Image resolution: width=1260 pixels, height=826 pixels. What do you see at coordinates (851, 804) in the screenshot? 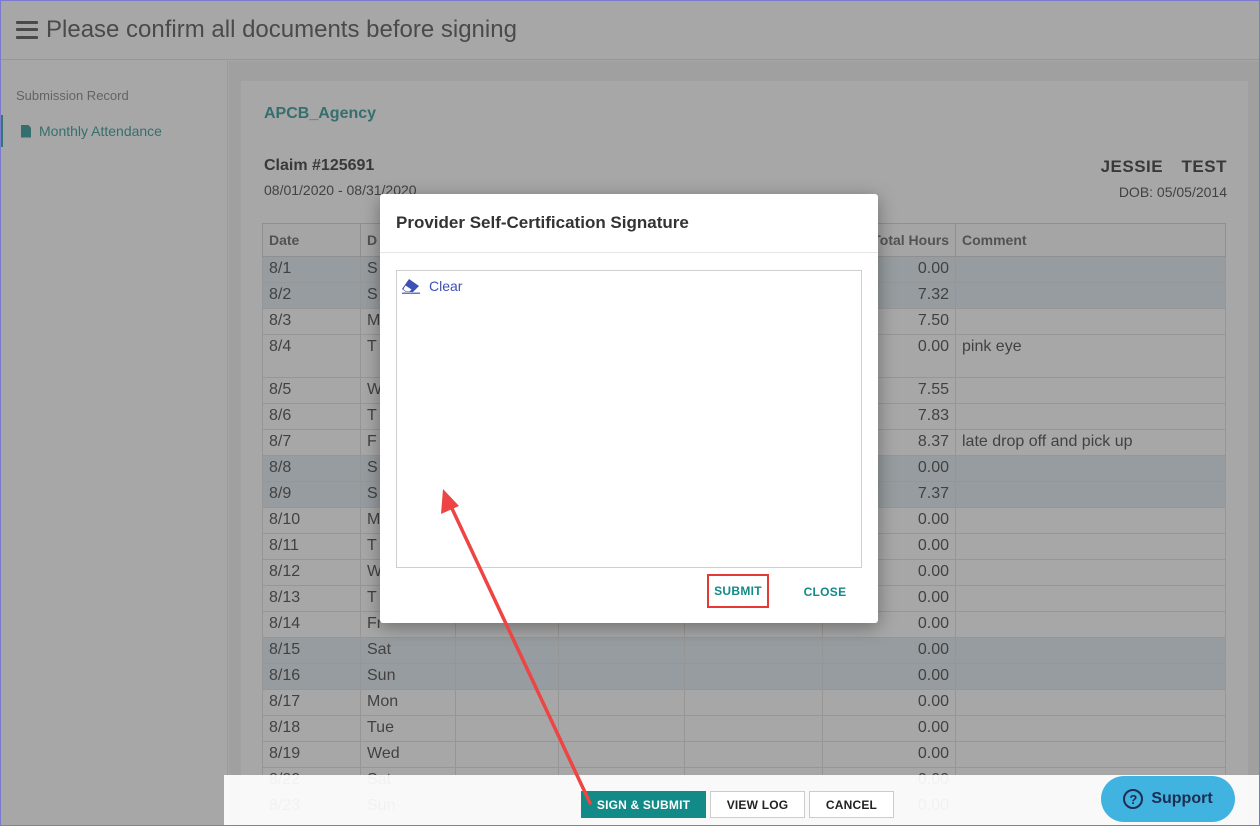
I see `cancel-button: CANCEL` at bounding box center [851, 804].